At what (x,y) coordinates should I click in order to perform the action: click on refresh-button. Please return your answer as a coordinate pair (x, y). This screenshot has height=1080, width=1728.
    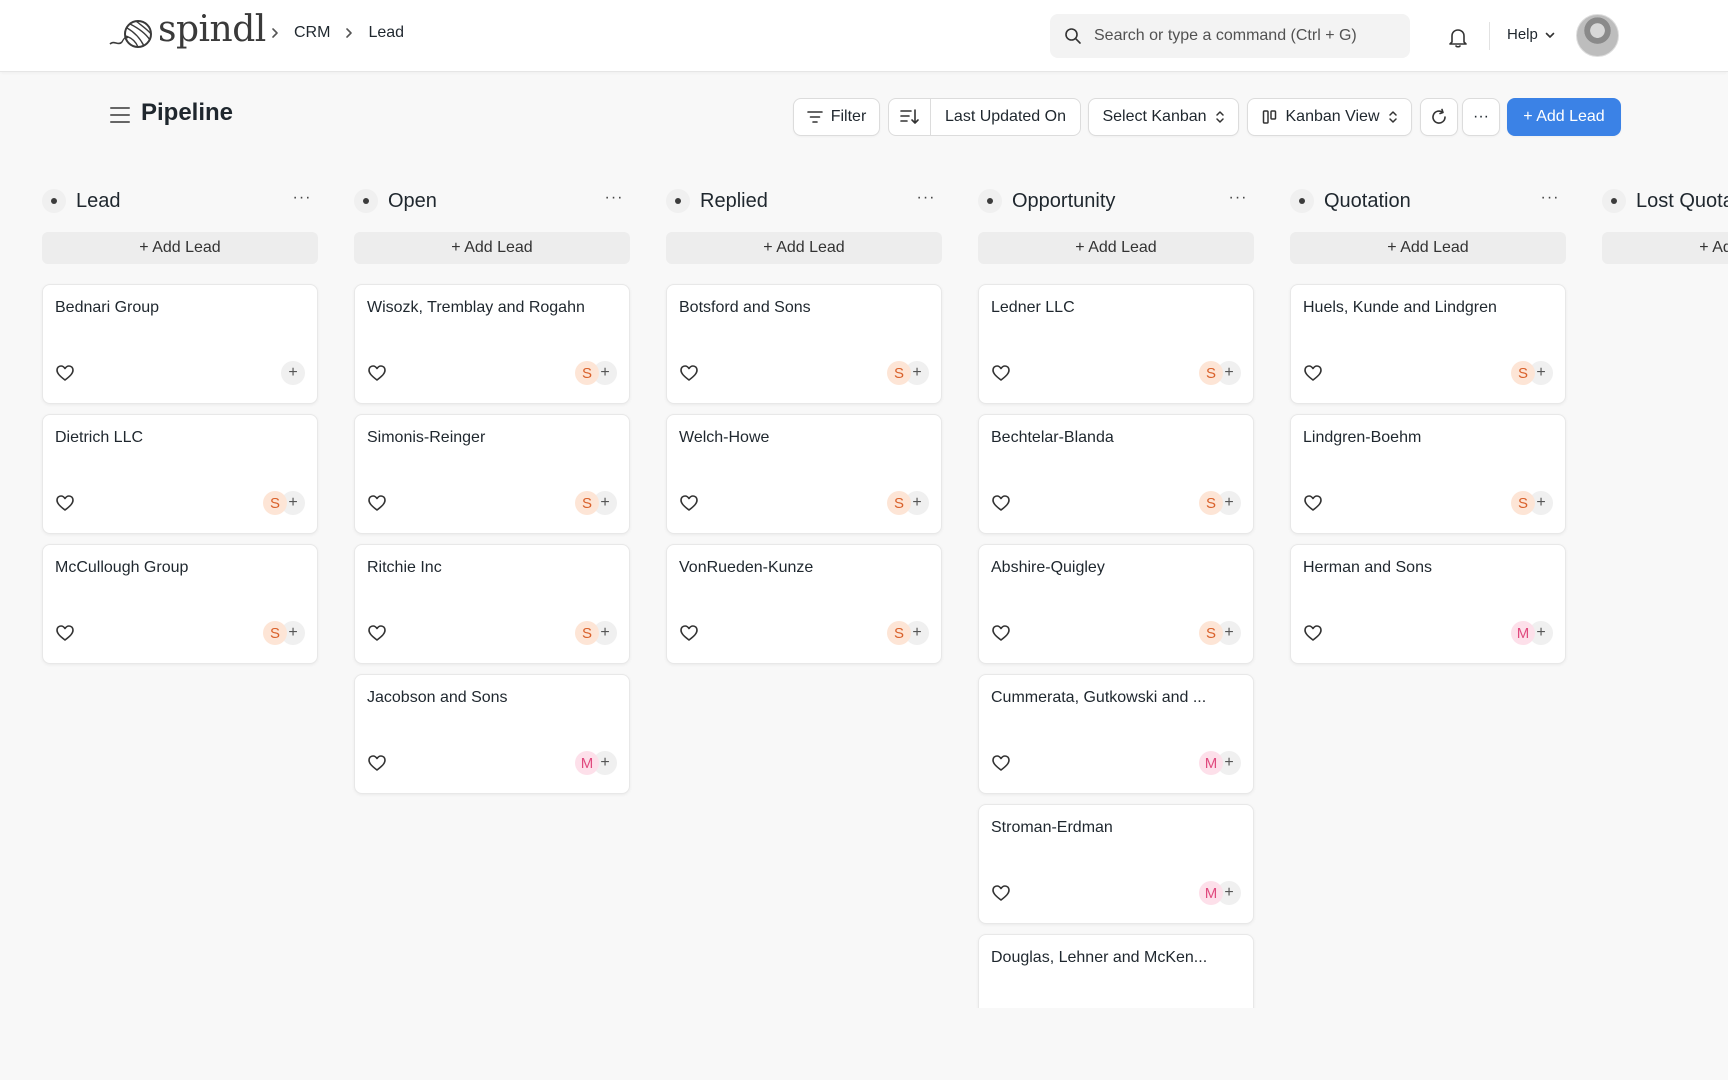
    Looking at the image, I should click on (1439, 117).